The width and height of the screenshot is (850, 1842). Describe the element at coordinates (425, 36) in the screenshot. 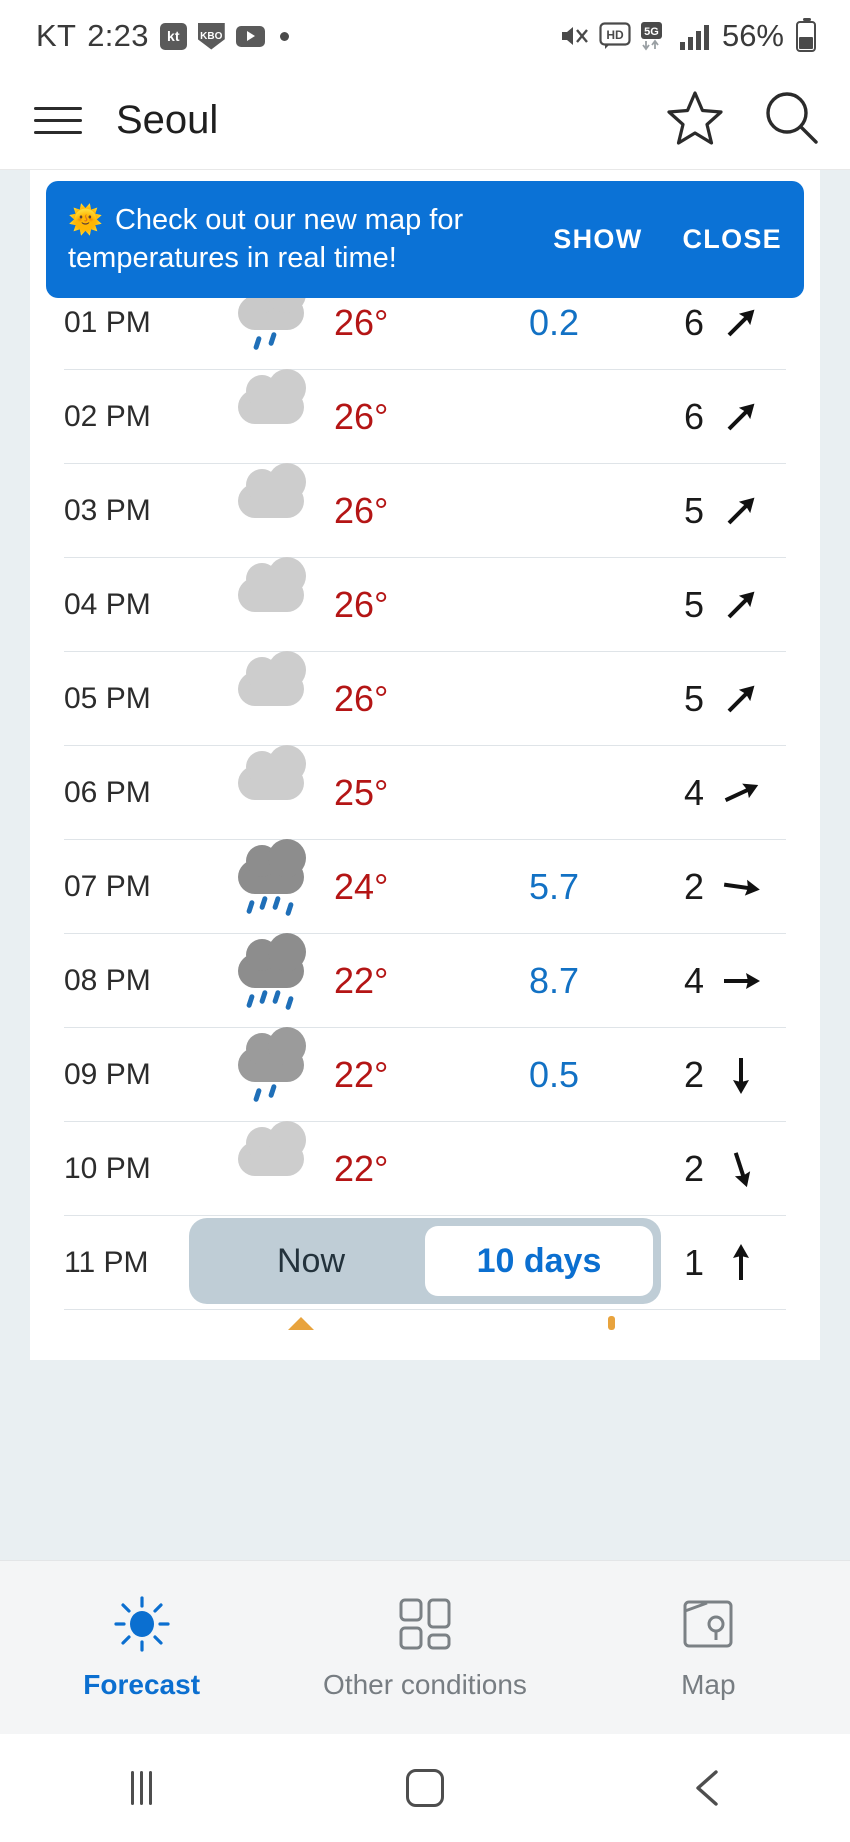

I see `status-bar: KT 2:23 kt KBO HD 5G 56%` at that location.